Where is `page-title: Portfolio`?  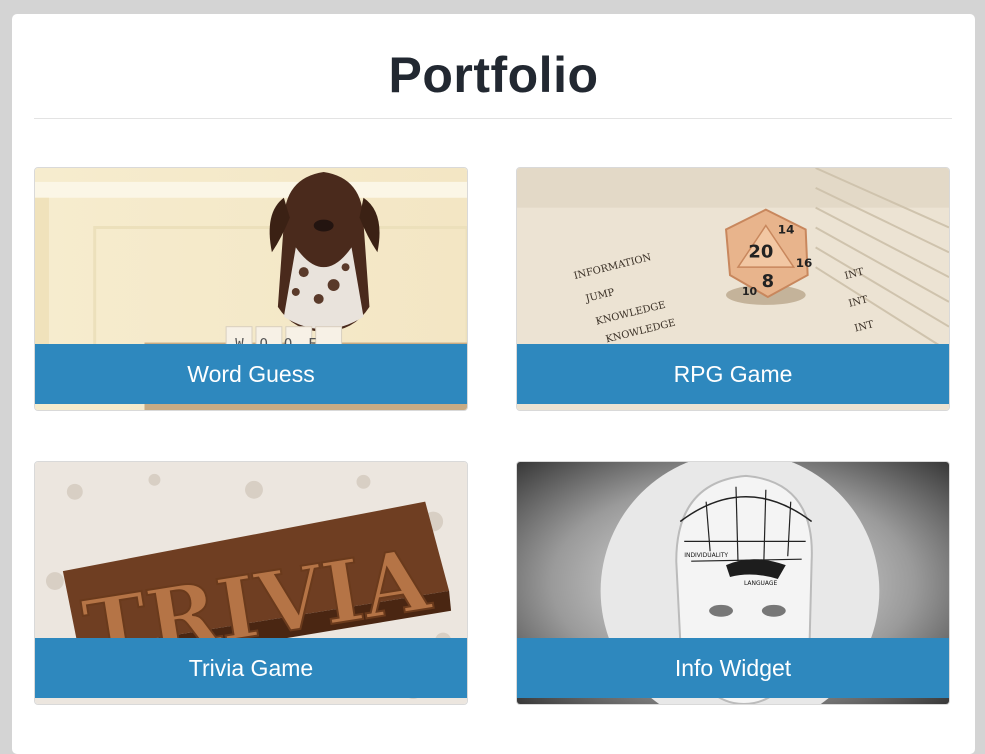 page-title: Portfolio is located at coordinates (493, 75).